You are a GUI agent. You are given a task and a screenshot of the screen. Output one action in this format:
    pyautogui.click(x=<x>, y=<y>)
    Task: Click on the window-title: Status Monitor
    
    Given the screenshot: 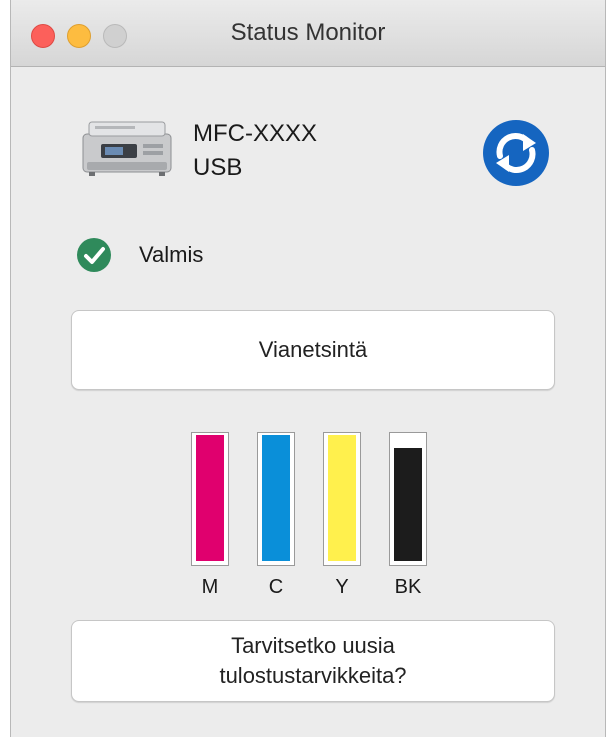 What is the action you would take?
    pyautogui.click(x=308, y=32)
    